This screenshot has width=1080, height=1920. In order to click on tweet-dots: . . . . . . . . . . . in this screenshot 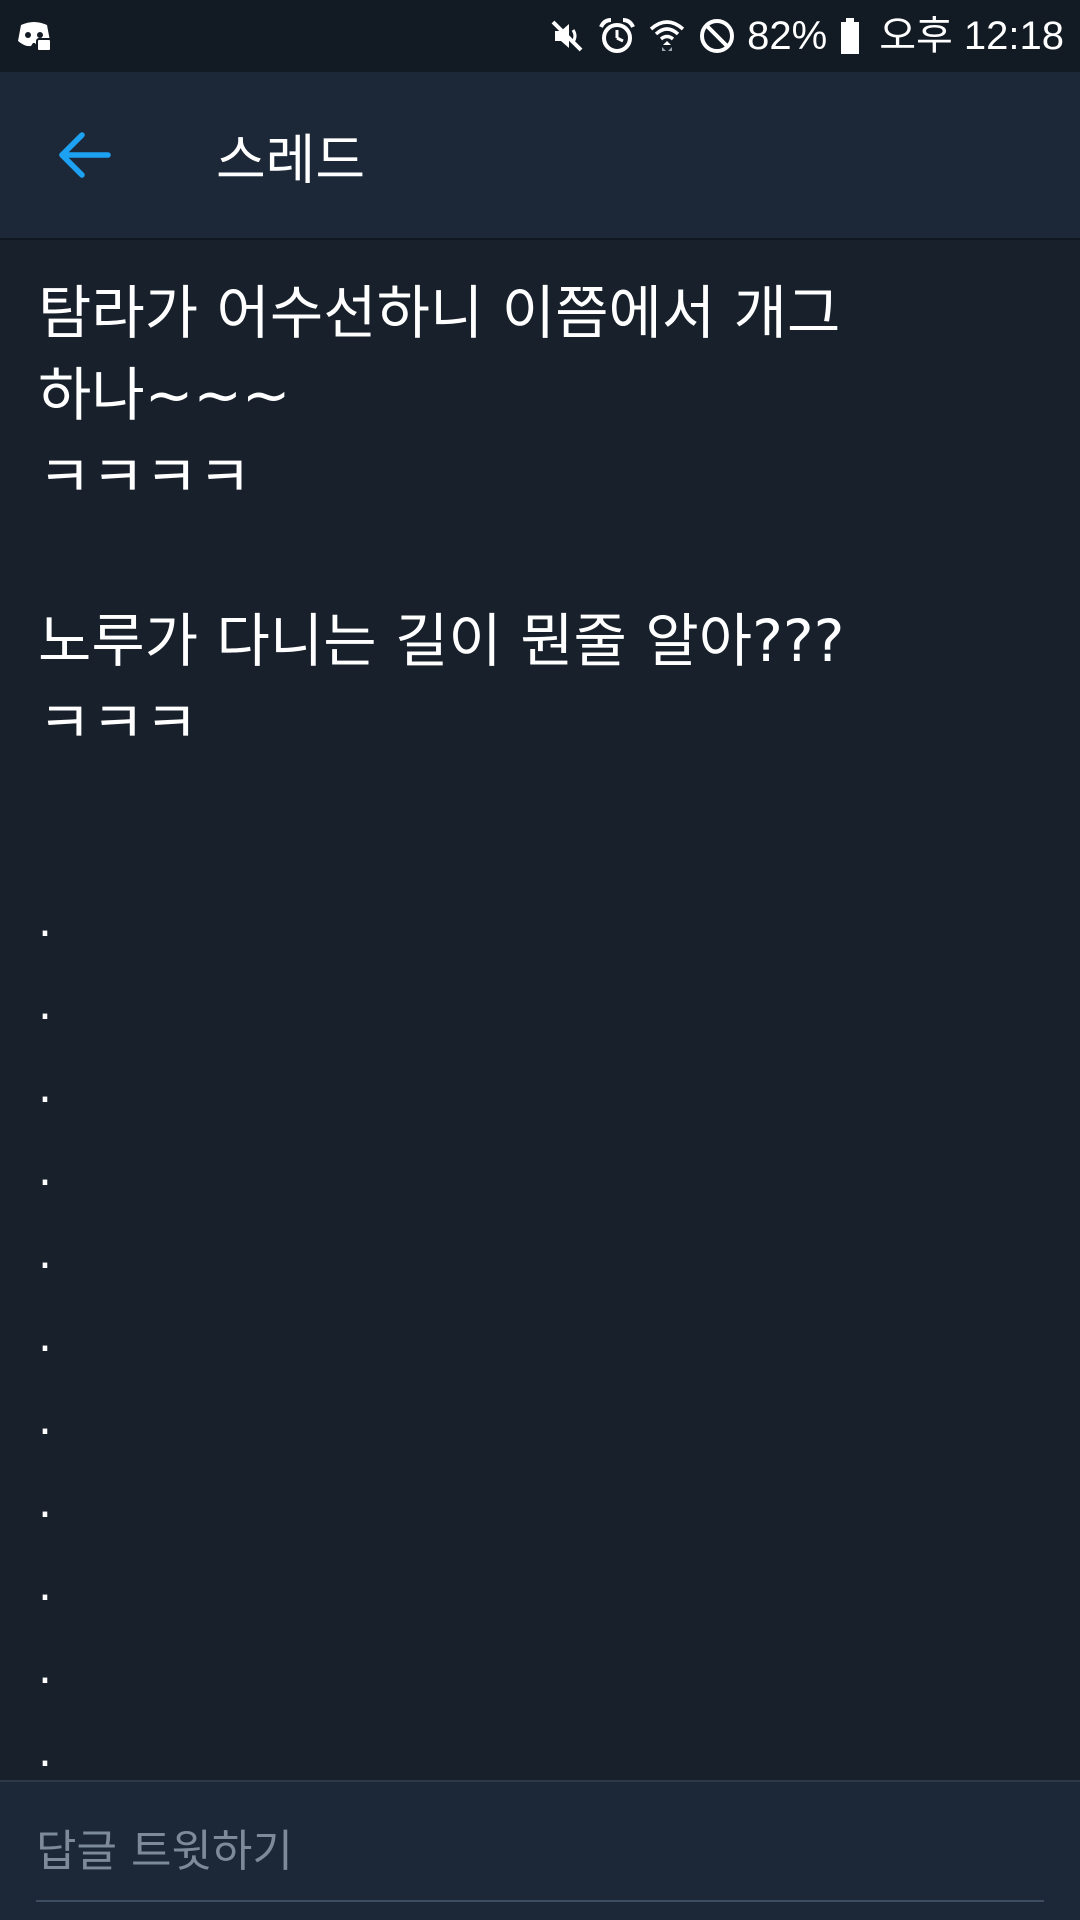, I will do `click(68, 1336)`.